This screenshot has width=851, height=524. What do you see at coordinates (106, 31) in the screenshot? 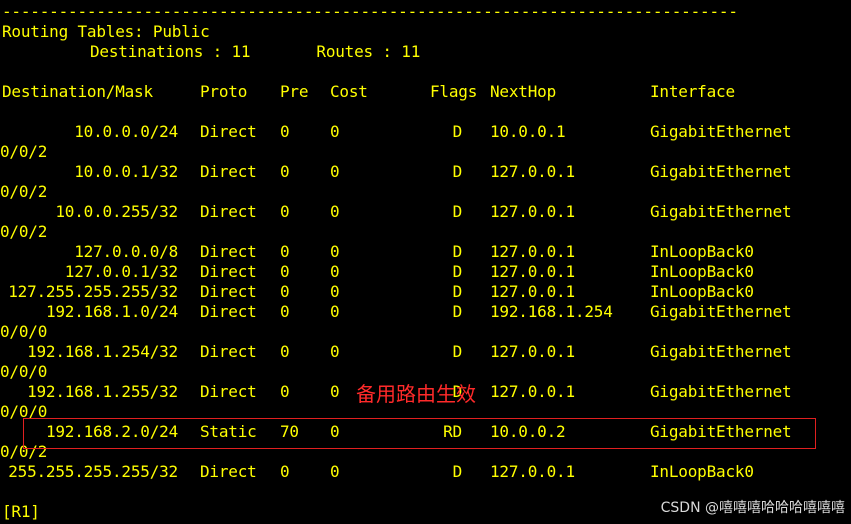
I see `routing-table-title: Routing Tables: Public` at bounding box center [106, 31].